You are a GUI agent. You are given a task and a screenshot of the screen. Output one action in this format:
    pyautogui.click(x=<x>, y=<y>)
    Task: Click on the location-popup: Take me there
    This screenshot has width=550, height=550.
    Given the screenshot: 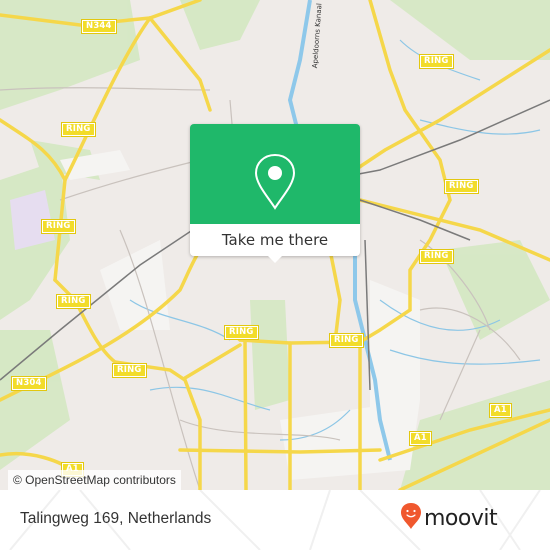 What is the action you would take?
    pyautogui.click(x=275, y=193)
    